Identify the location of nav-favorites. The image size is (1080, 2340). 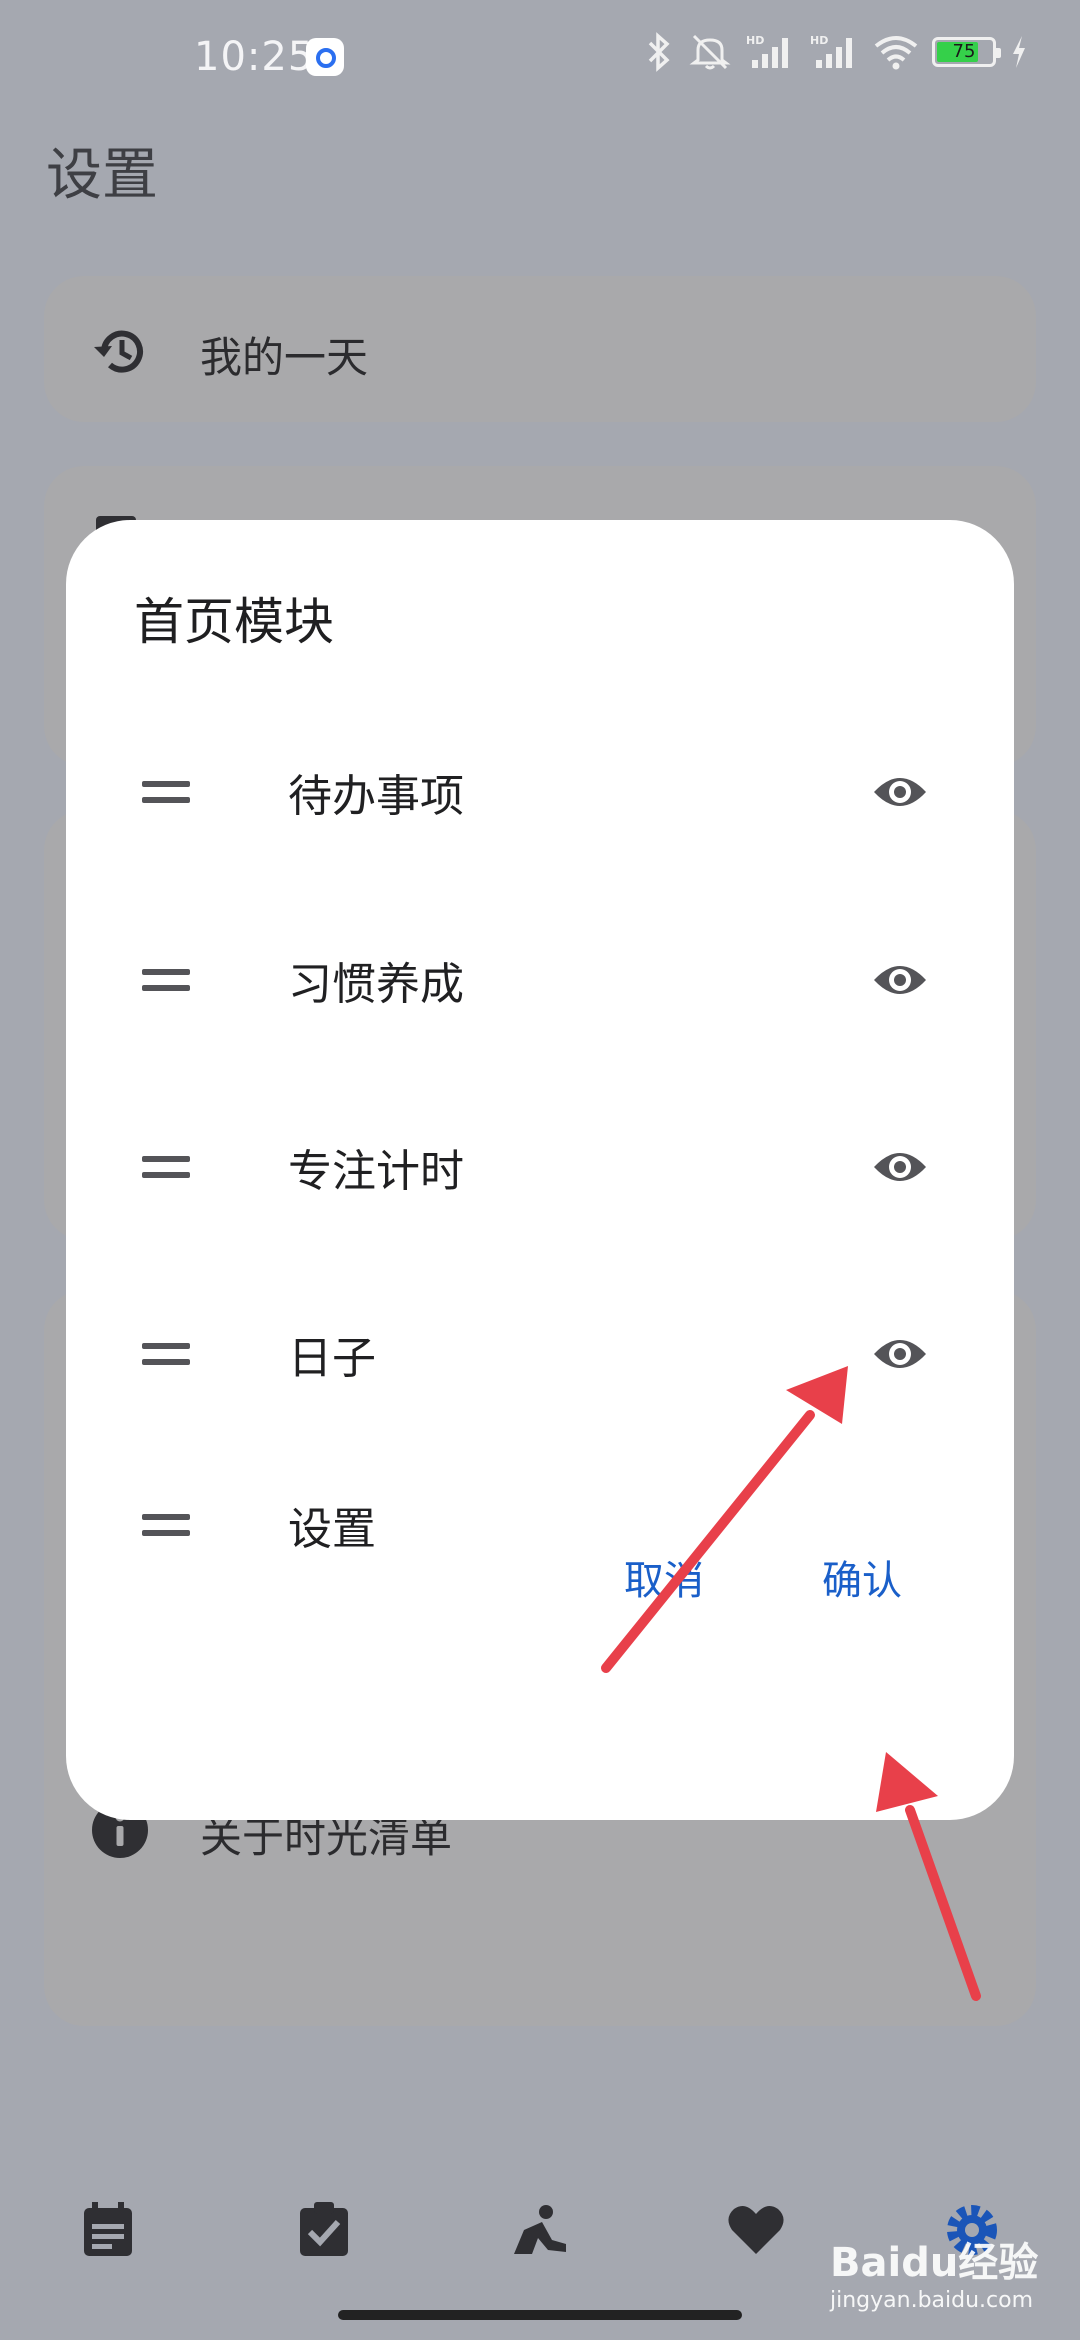
(756, 2230).